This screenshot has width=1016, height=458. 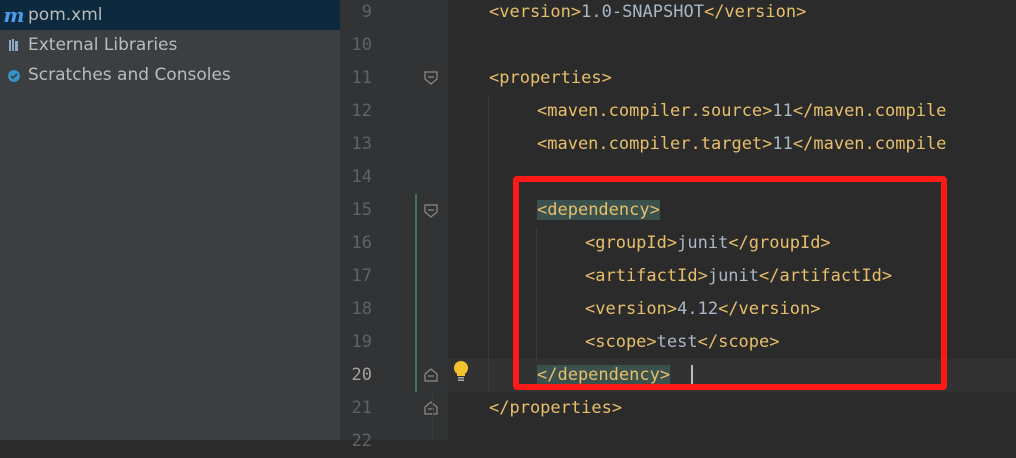 What do you see at coordinates (103, 45) in the screenshot?
I see `tree-item-label: External Libraries` at bounding box center [103, 45].